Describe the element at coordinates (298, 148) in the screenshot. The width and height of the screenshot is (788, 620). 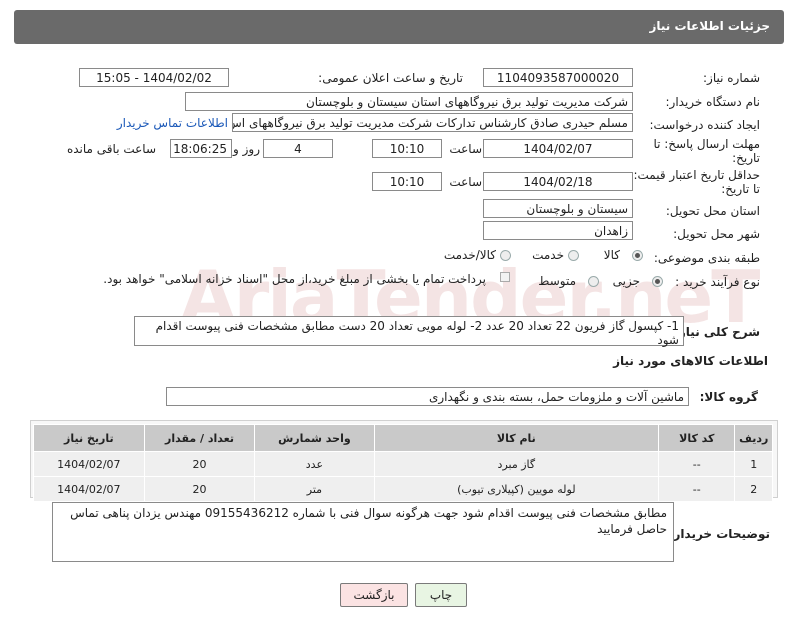
I see `days-field: 4` at that location.